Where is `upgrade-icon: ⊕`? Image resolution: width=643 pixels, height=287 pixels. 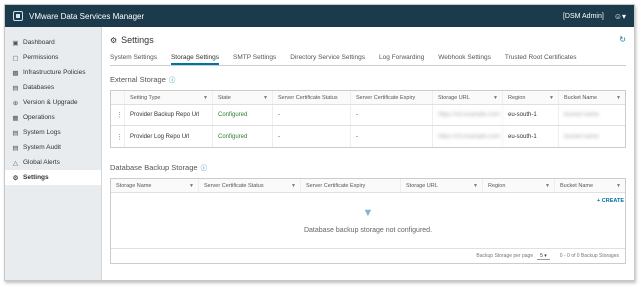
upgrade-icon: ⊕ is located at coordinates (15, 103).